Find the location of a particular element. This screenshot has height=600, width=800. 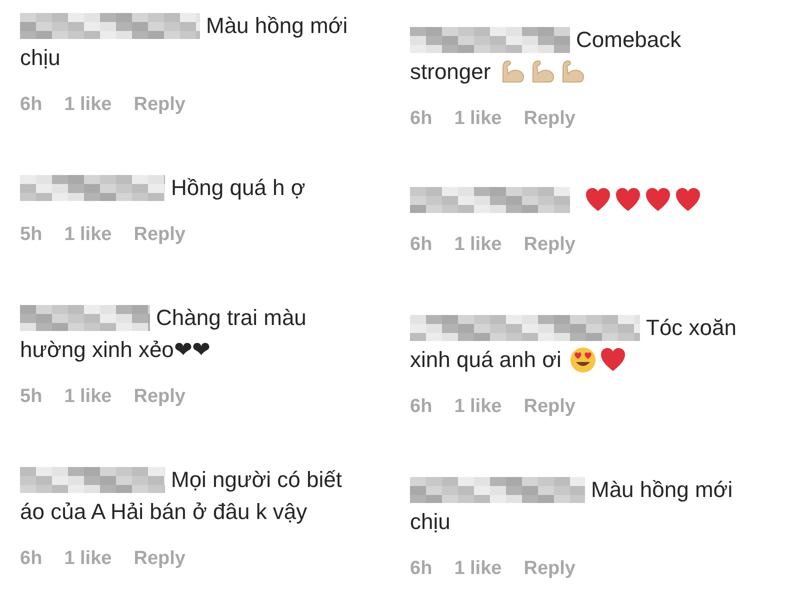

comment-text: áo của A Hải bán ở đâu k vậy is located at coordinates (164, 512).